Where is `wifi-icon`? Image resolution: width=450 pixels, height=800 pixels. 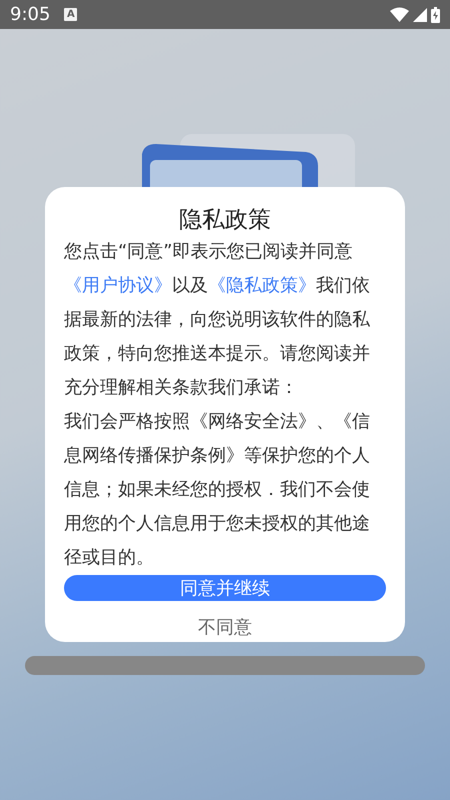
wifi-icon is located at coordinates (399, 14).